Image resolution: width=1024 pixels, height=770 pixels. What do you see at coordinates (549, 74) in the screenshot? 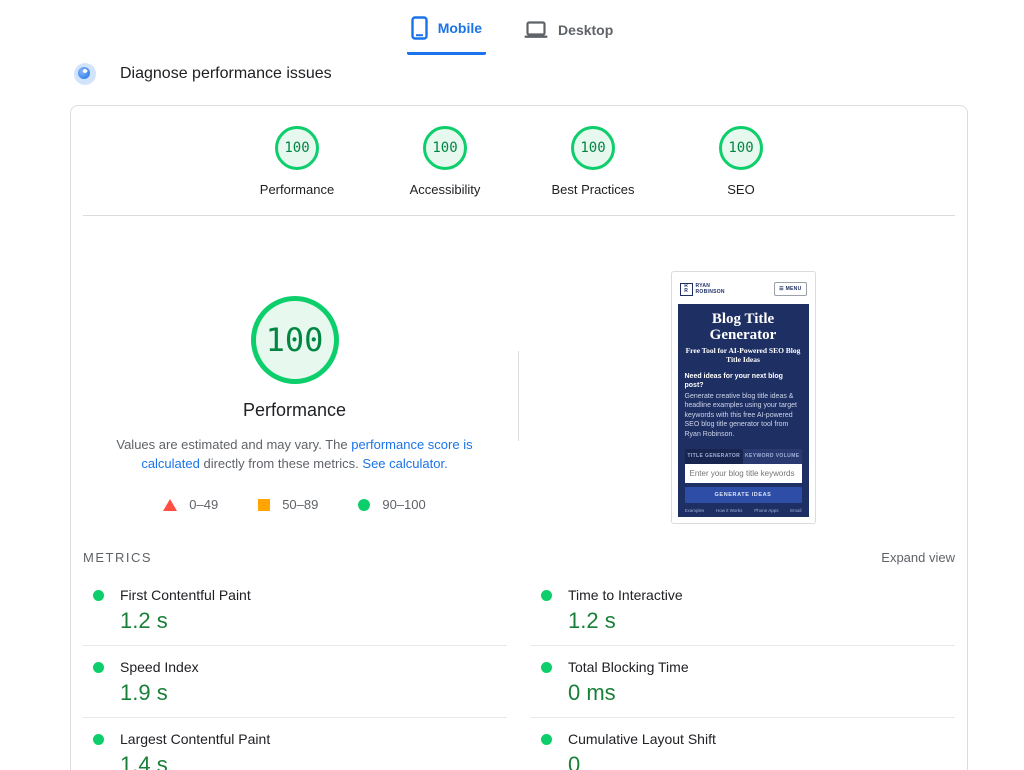
I see `diagnose-header: Diagnose performance issues` at bounding box center [549, 74].